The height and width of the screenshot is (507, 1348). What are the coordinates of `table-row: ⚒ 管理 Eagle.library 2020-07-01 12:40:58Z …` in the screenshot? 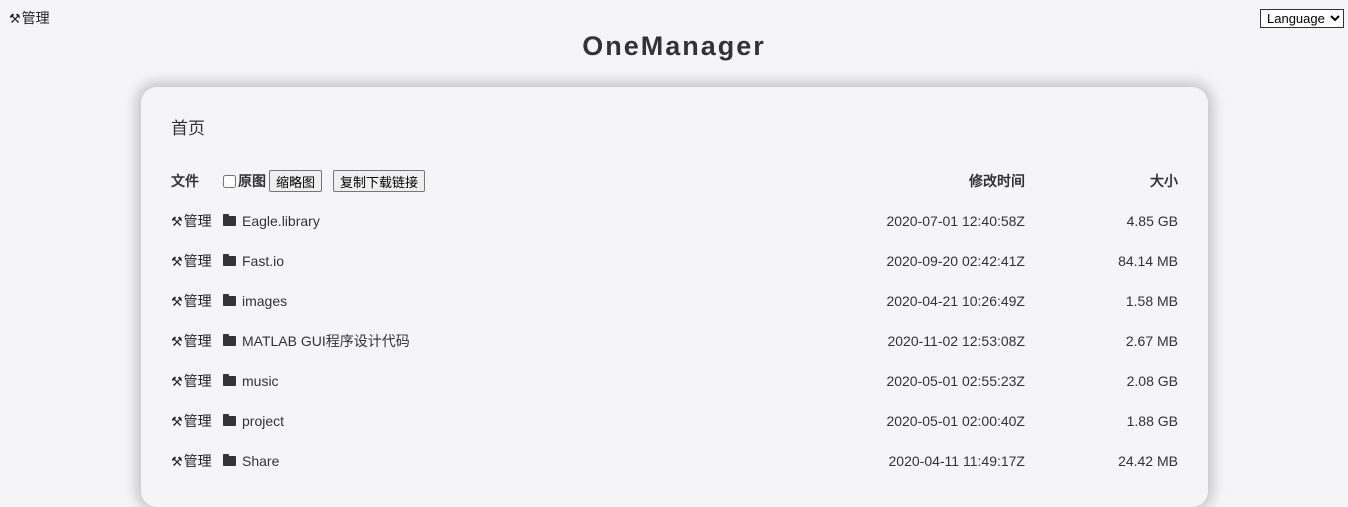 It's located at (674, 221).